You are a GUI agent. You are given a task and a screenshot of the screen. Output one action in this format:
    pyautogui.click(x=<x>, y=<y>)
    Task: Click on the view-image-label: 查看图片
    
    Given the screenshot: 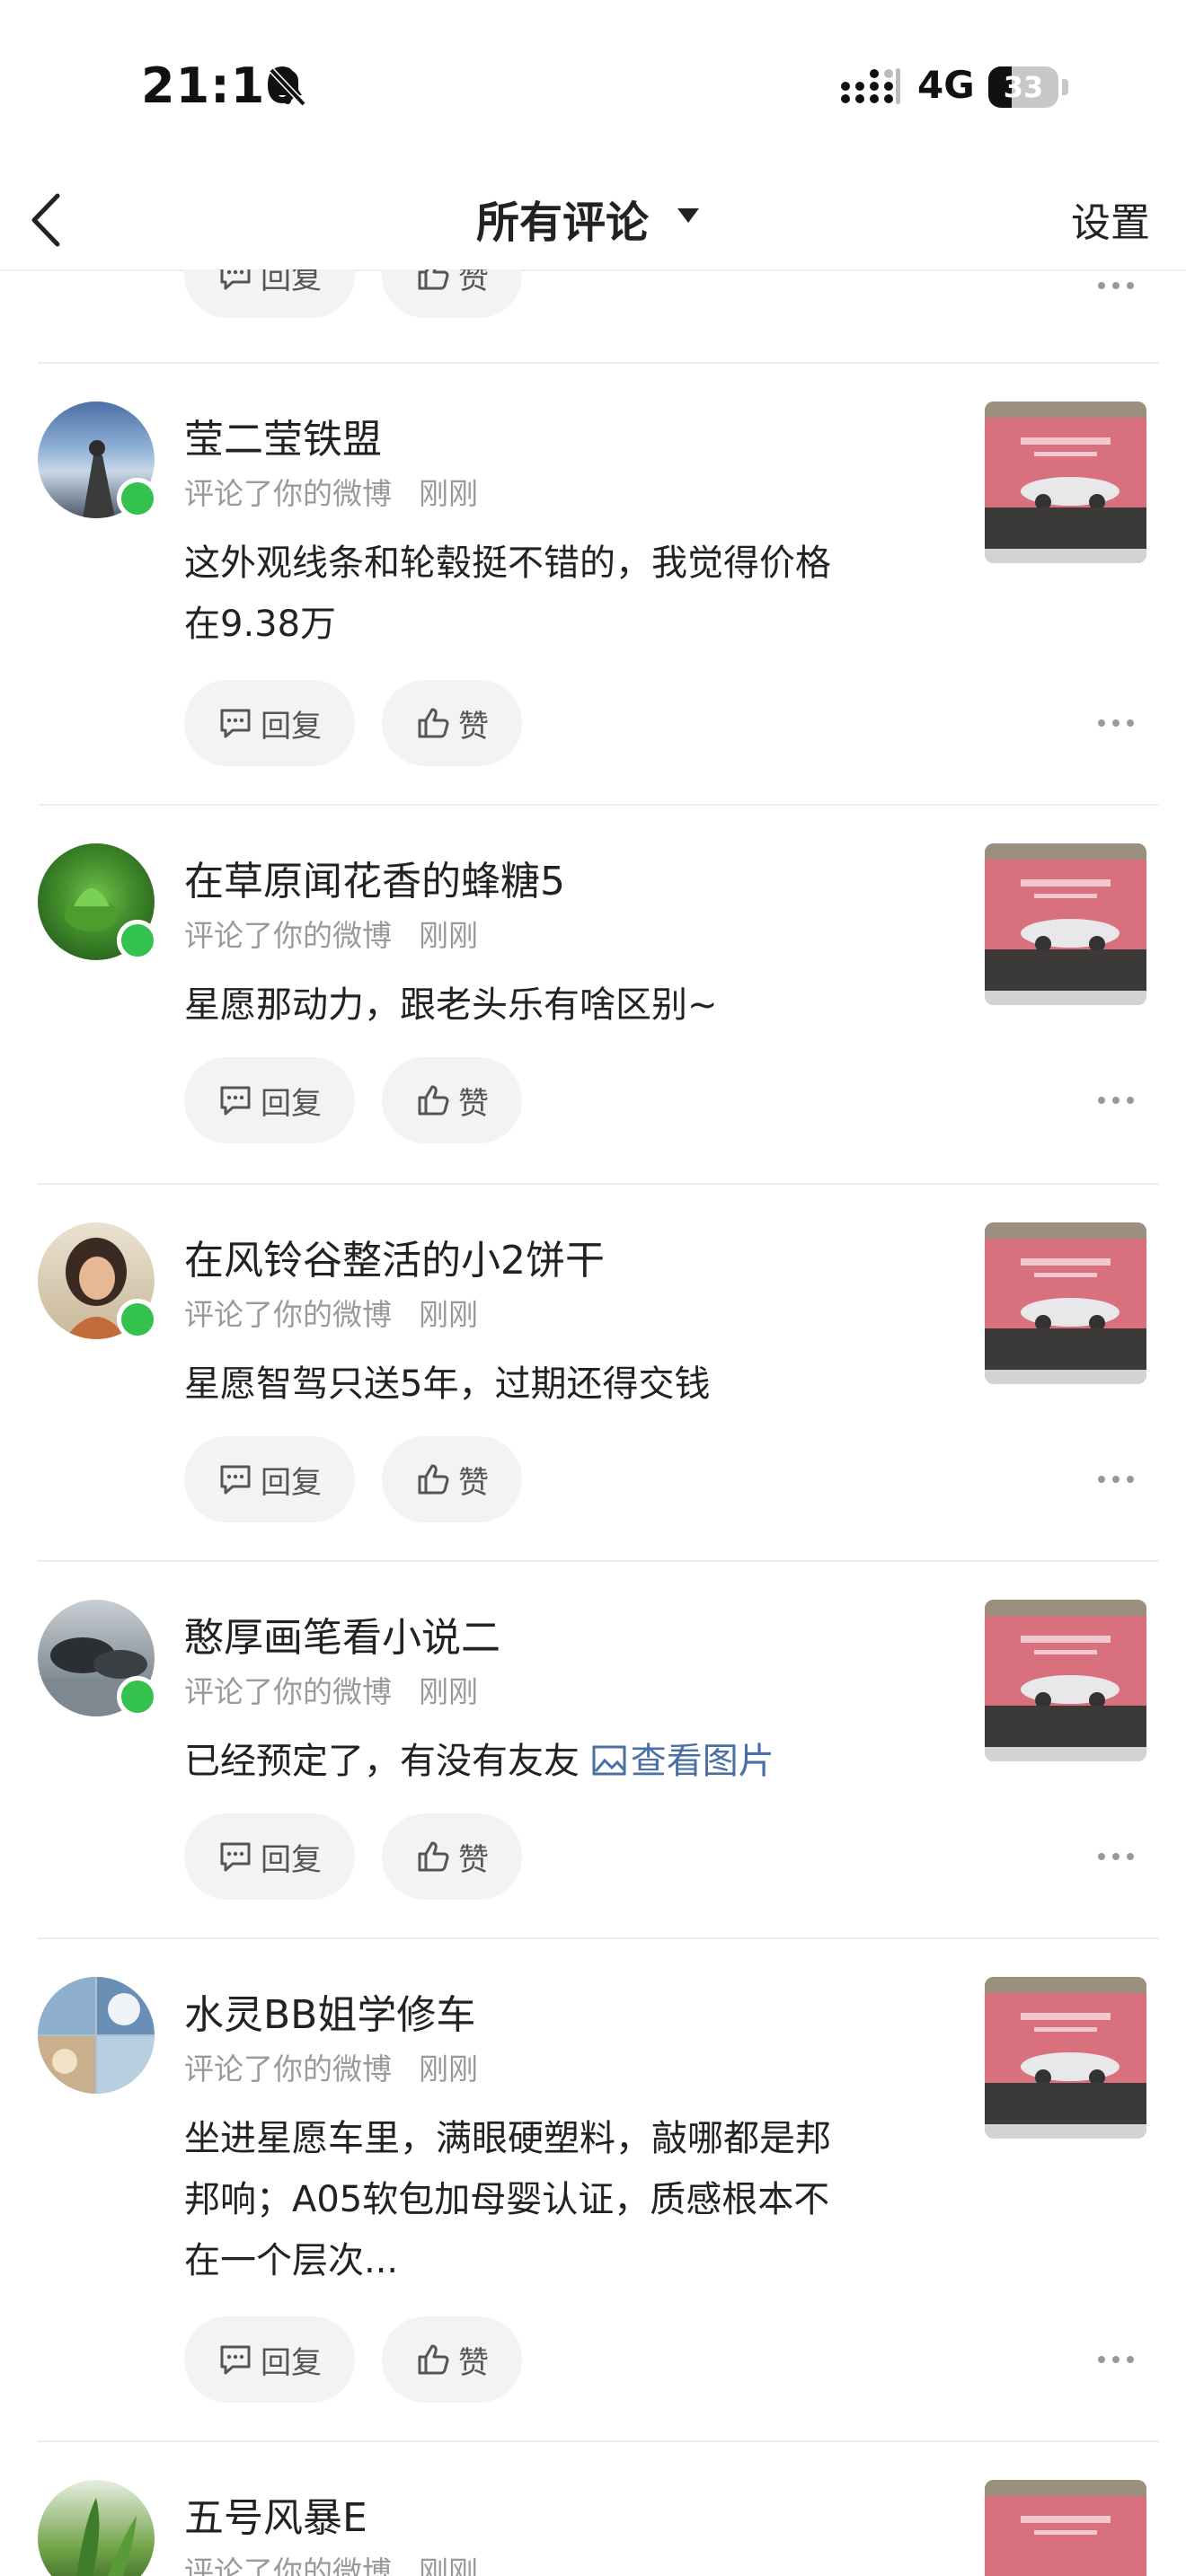 What is the action you would take?
    pyautogui.click(x=702, y=1761)
    